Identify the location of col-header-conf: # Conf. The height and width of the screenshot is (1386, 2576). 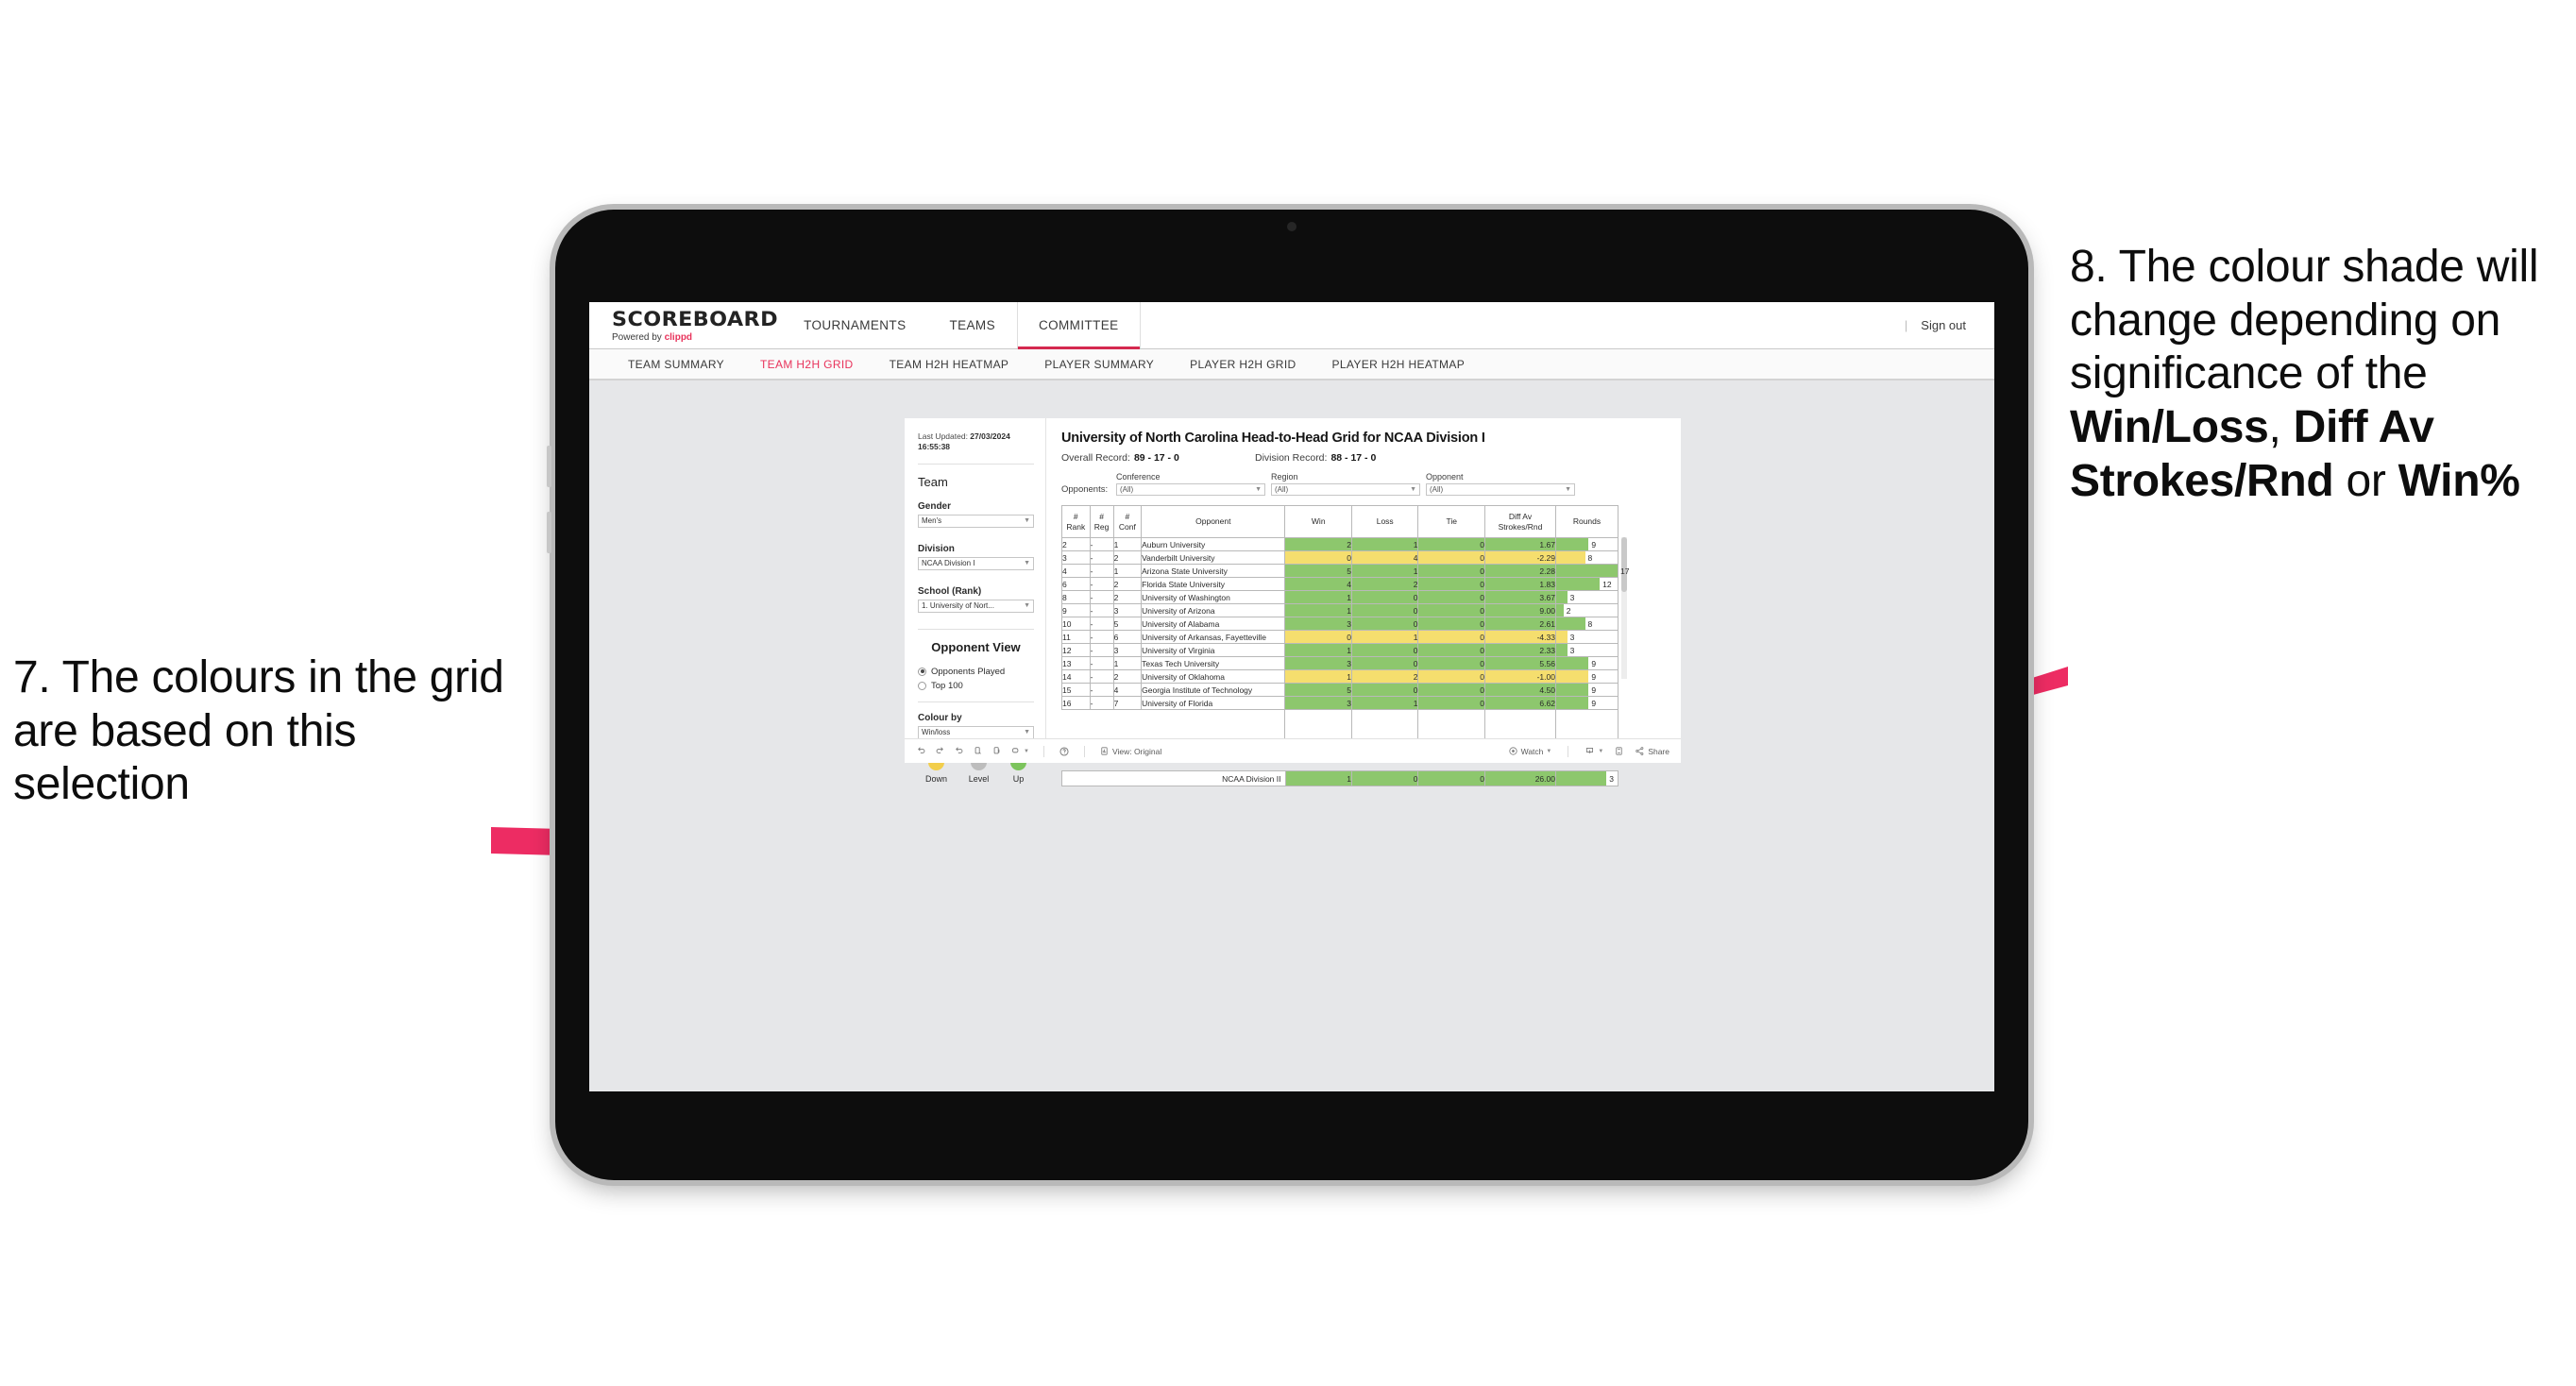
(1127, 521).